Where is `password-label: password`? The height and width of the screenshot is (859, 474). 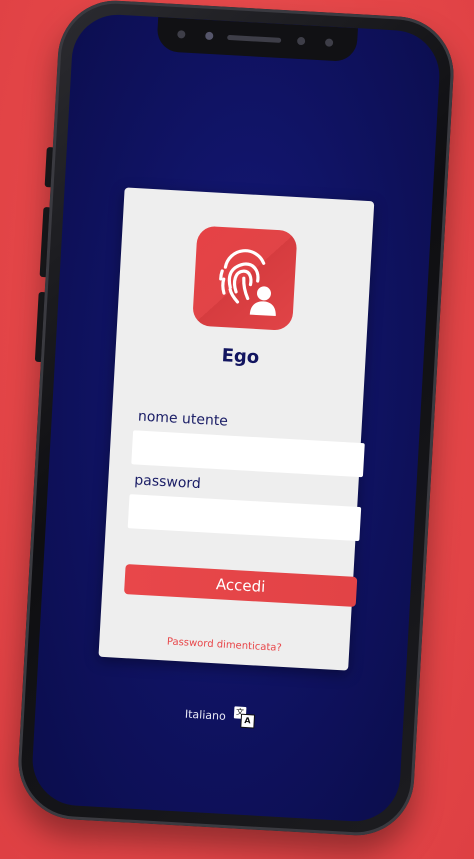
password-label: password is located at coordinates (167, 482).